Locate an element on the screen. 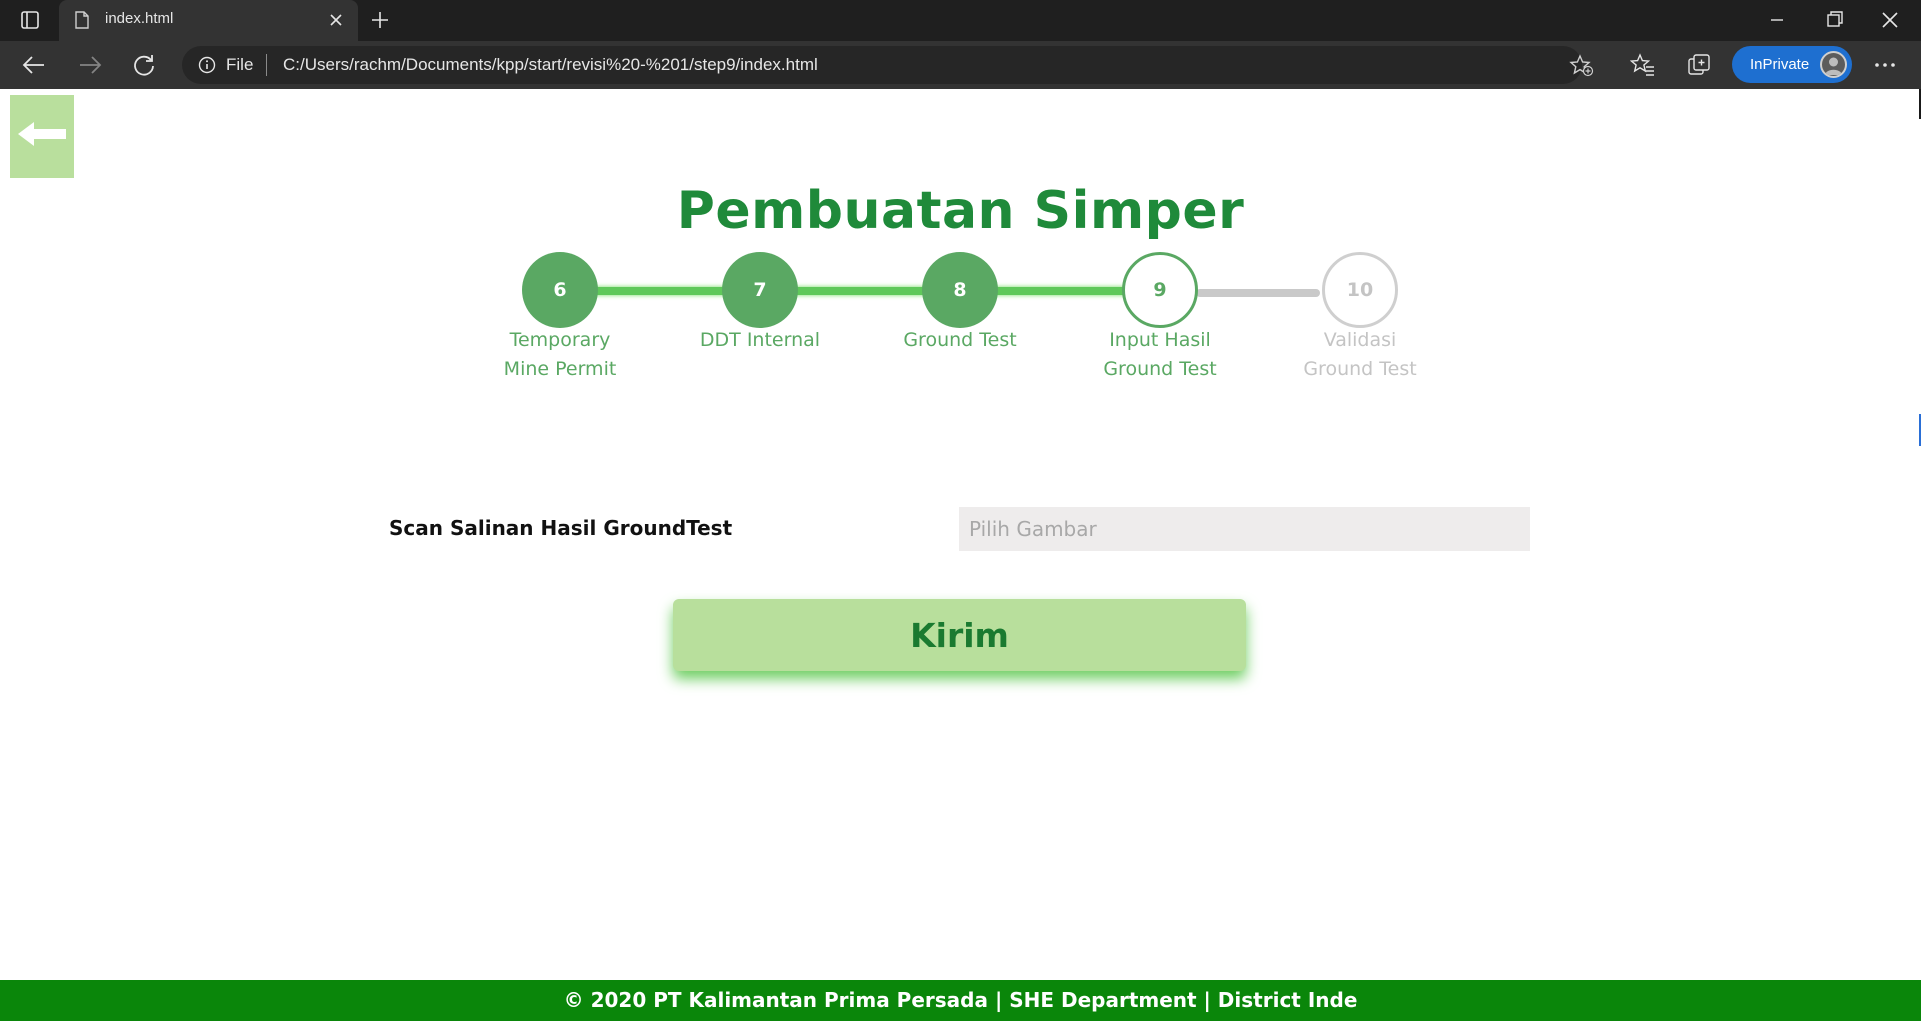  inprivate-label: InPrivate is located at coordinates (1780, 64).